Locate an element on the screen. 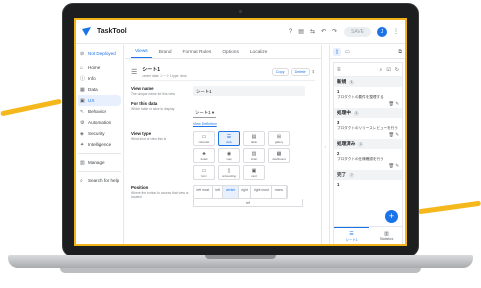  tab-format-rules: Format Rules is located at coordinates (197, 54).